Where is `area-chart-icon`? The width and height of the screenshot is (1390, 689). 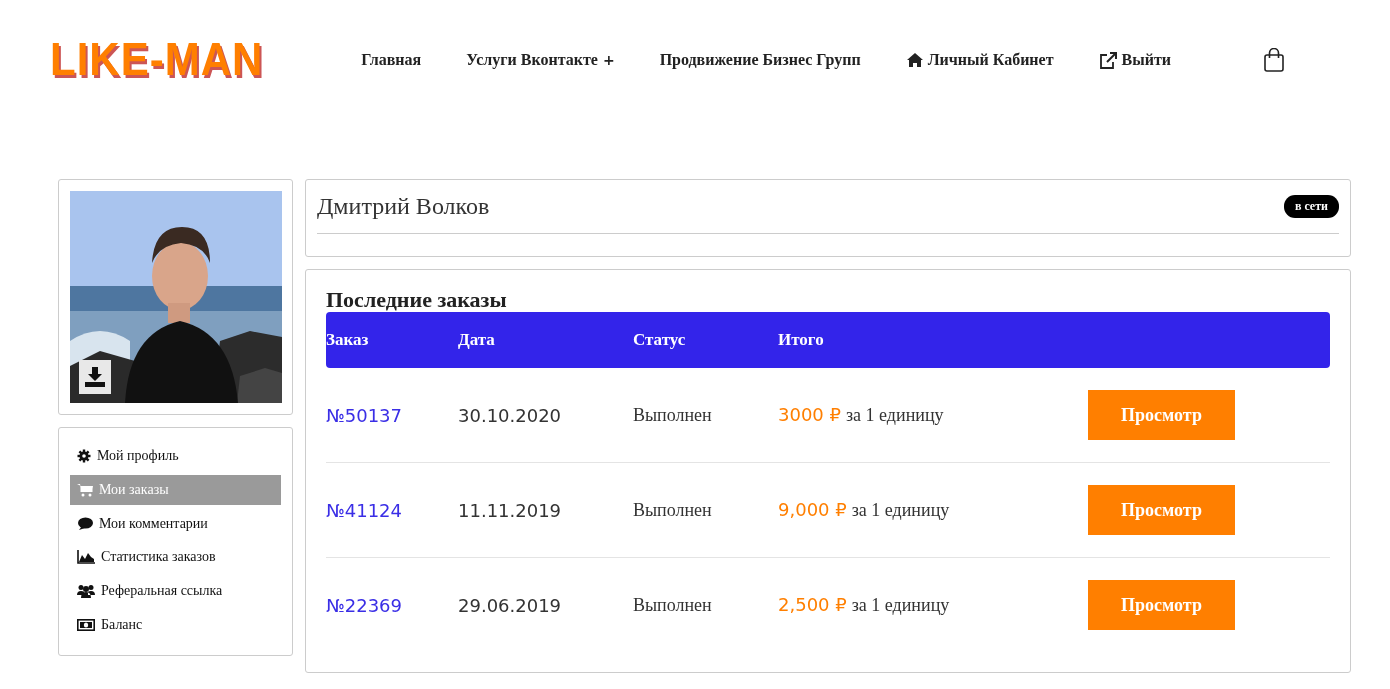
area-chart-icon is located at coordinates (86, 557).